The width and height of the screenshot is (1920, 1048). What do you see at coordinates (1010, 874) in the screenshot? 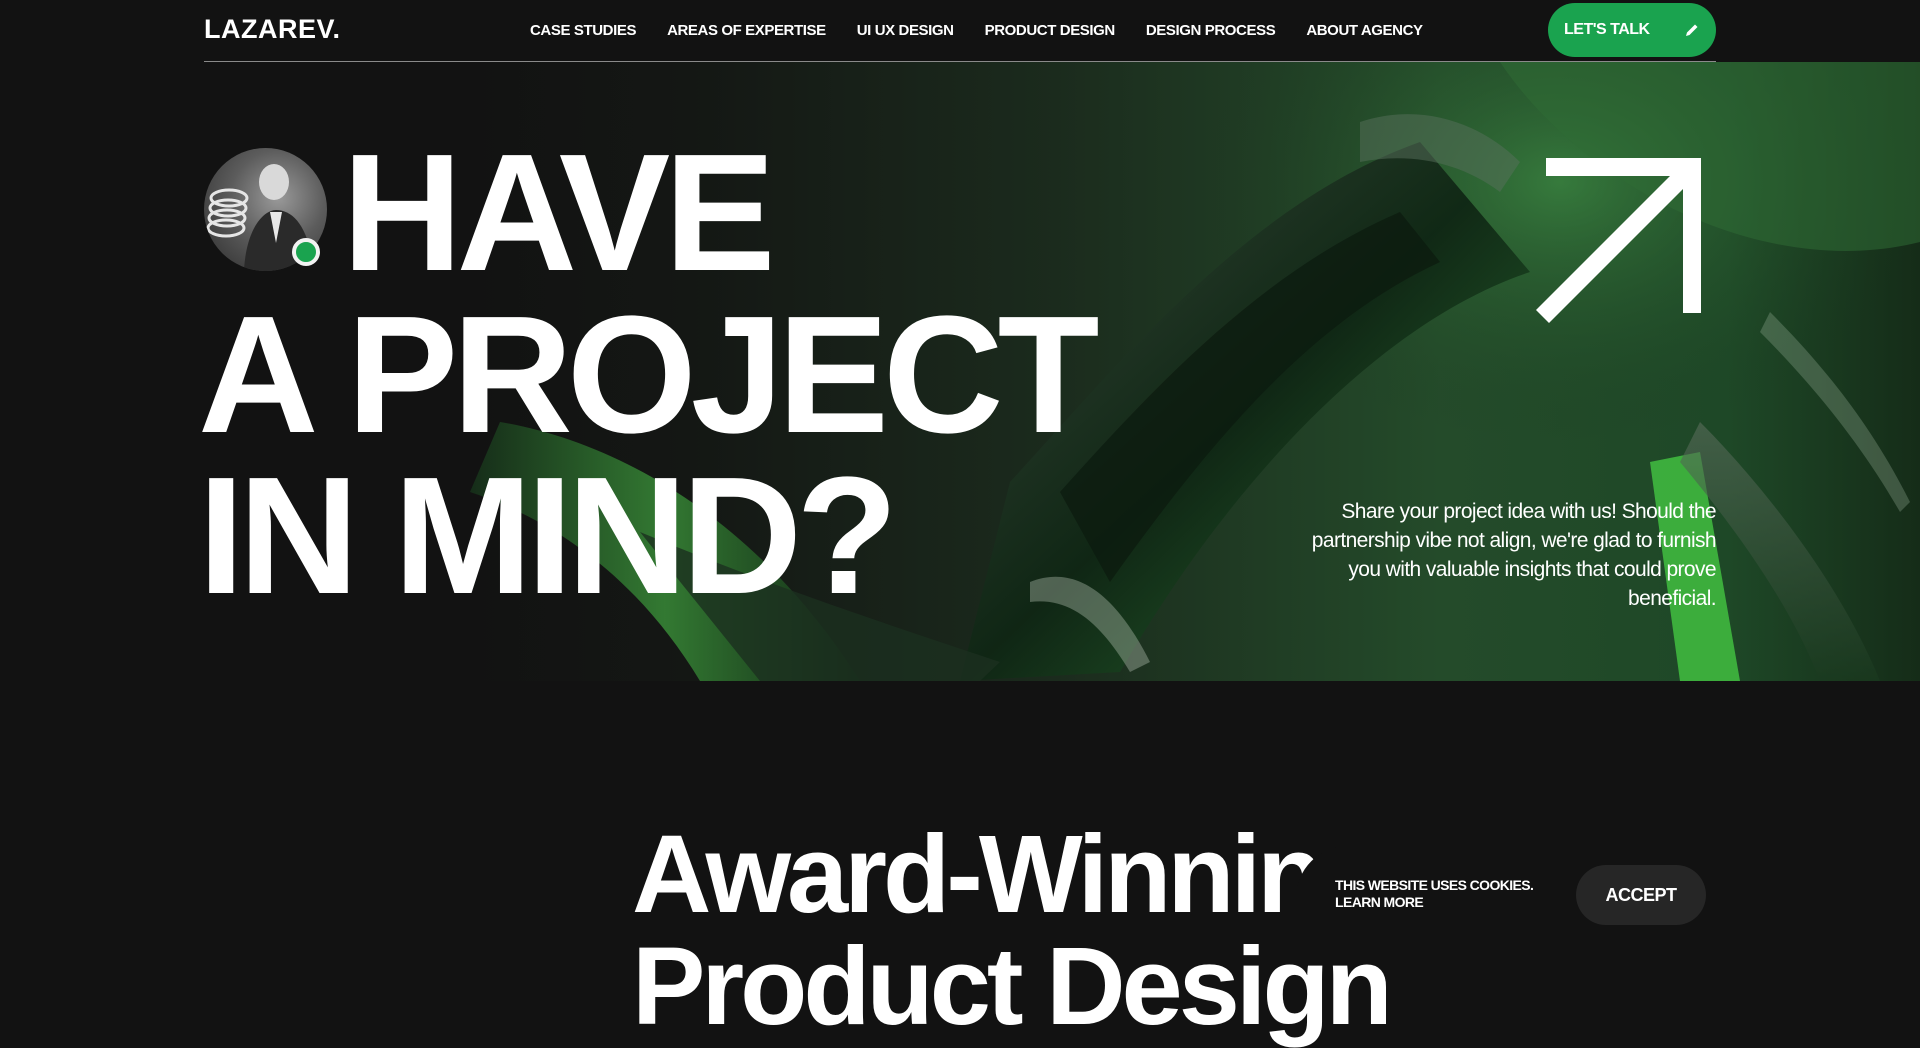
I see `award-section-title: Award-Winning` at bounding box center [1010, 874].